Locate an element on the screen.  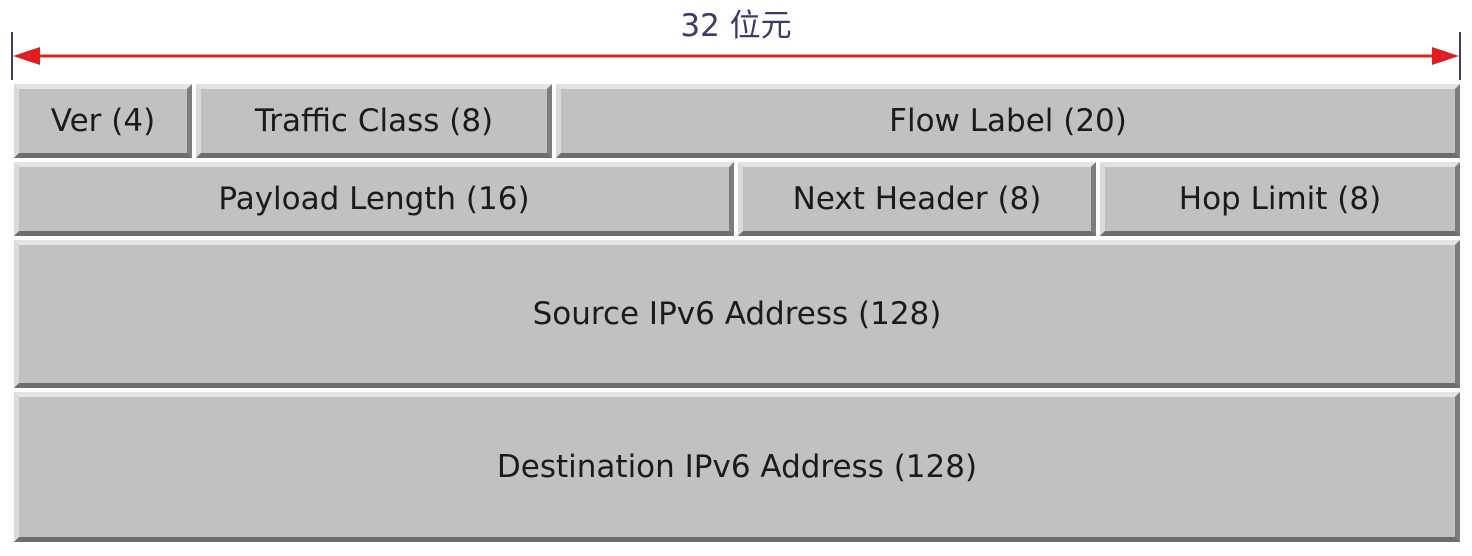
field-traffic-class: Traffic Class (8) is located at coordinates (374, 121).